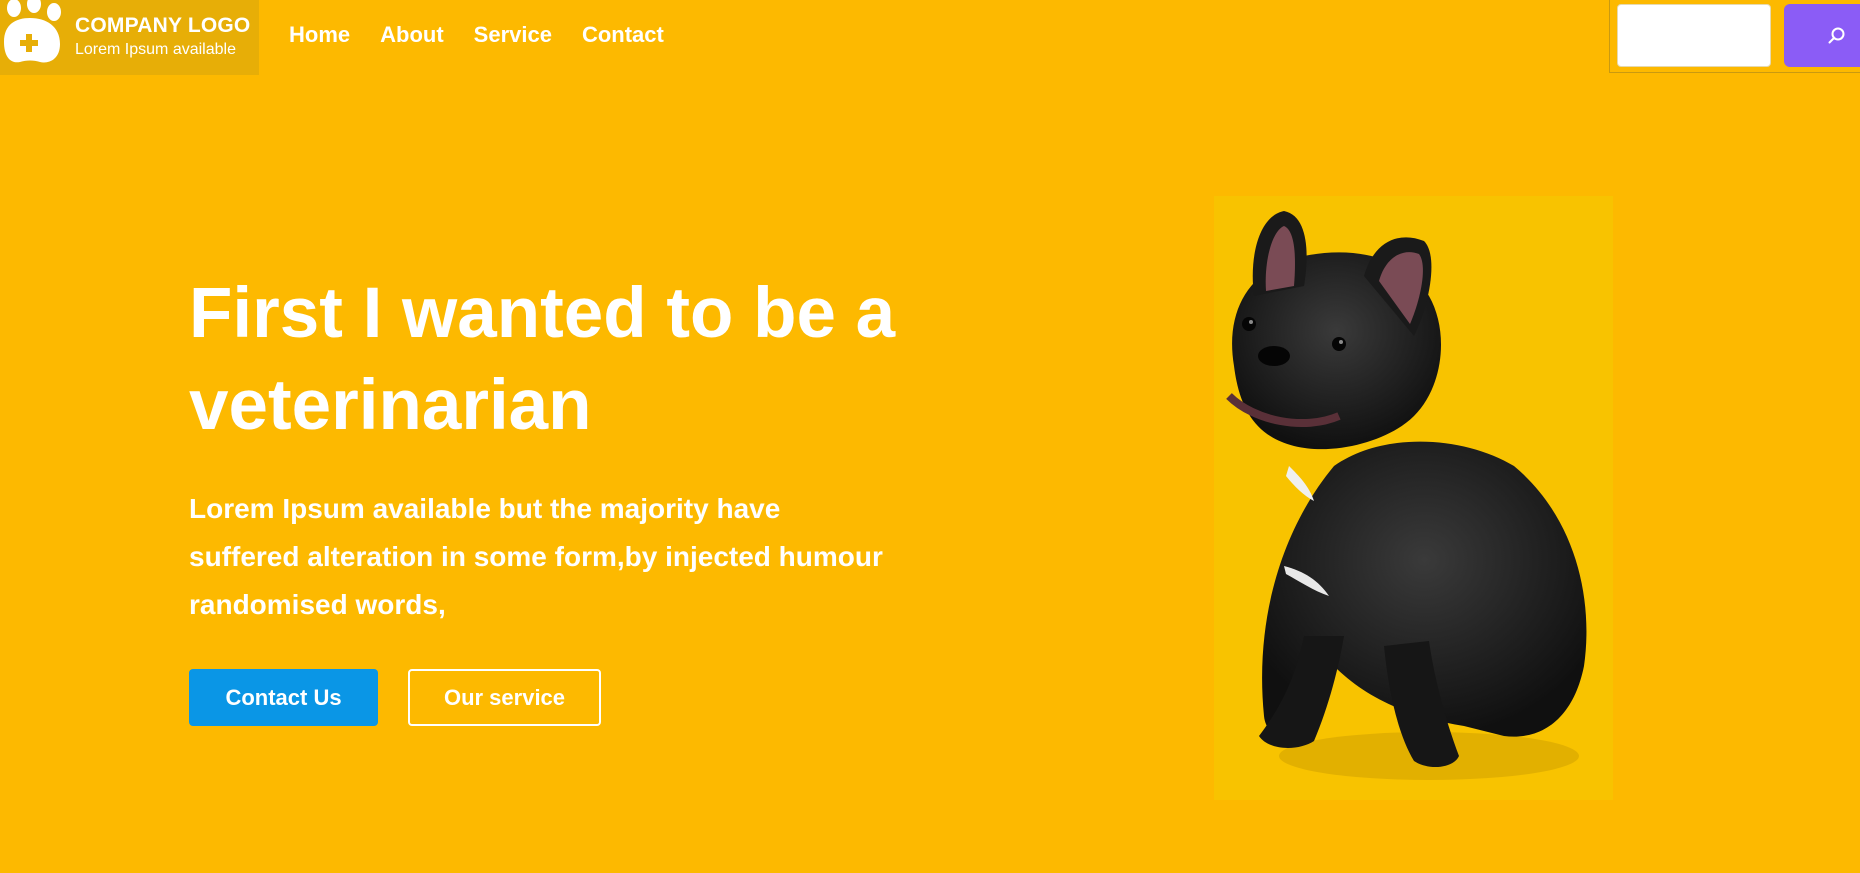  Describe the element at coordinates (623, 35) in the screenshot. I see `nav-contact-link: Contact` at that location.